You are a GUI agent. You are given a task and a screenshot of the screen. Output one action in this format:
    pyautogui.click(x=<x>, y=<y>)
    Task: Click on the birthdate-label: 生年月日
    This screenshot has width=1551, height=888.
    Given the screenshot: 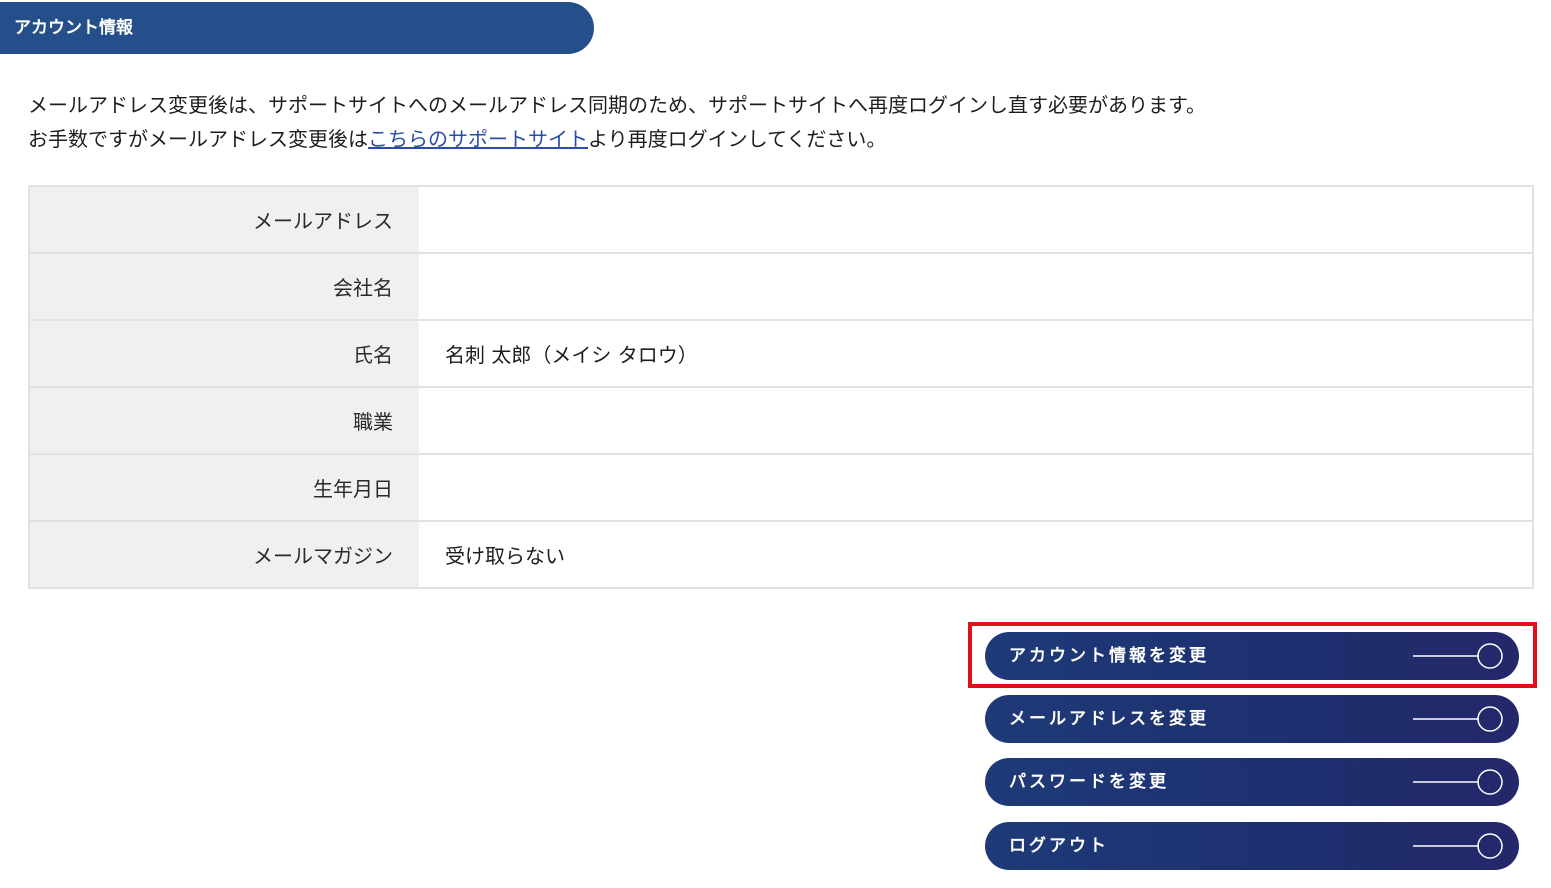 What is the action you would take?
    pyautogui.click(x=224, y=487)
    